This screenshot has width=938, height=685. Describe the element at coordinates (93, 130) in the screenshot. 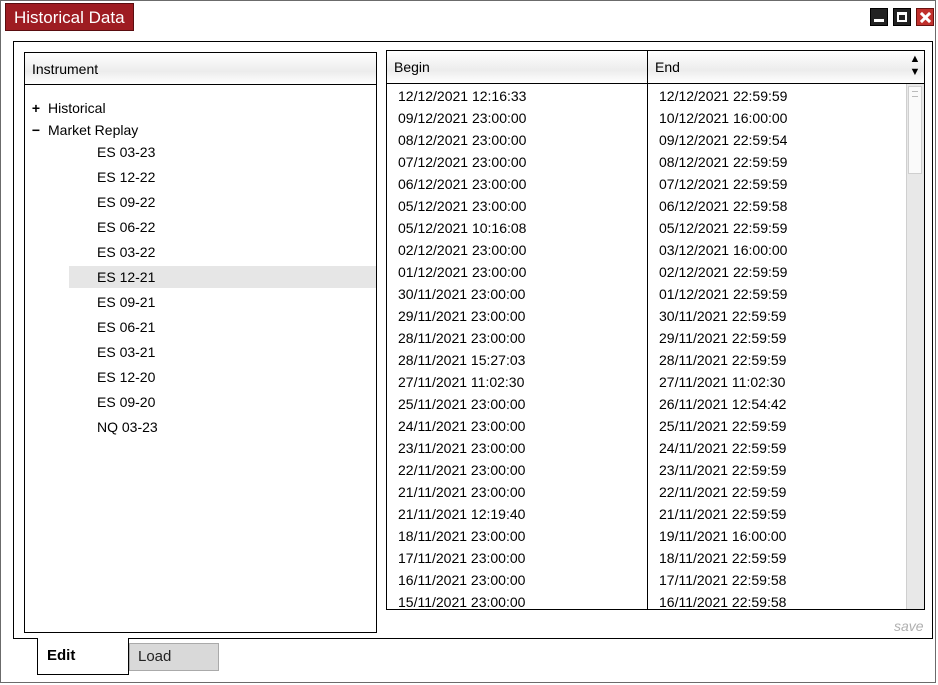

I see `tree-node-label: Market Replay` at that location.